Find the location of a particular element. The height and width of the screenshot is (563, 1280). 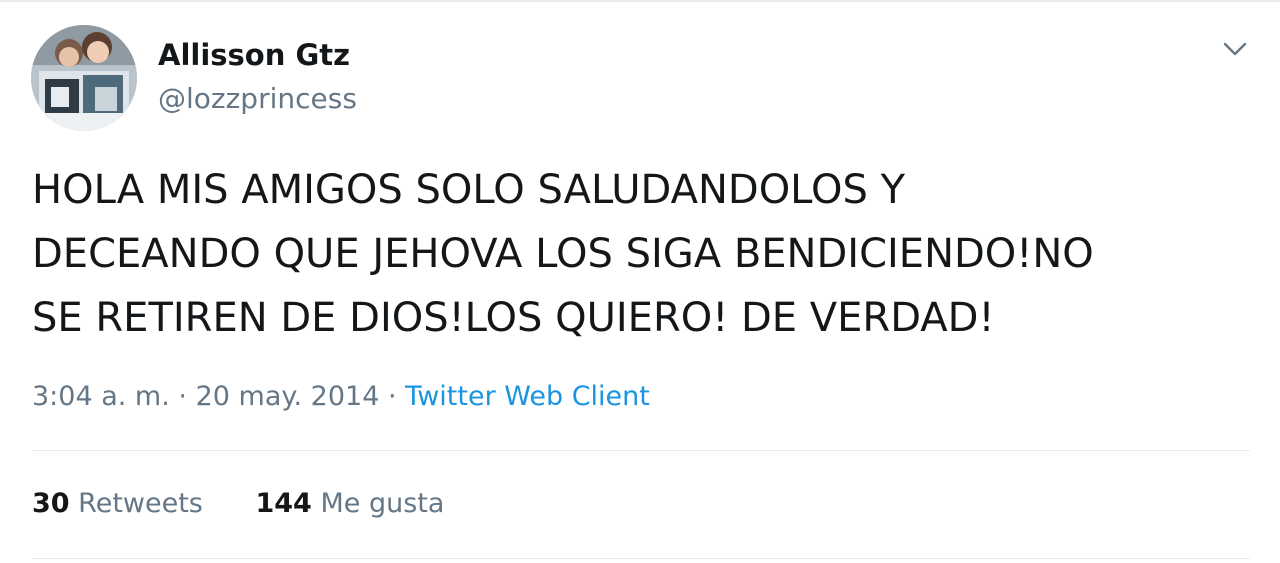

tweet-source-link: Twitter Web Client is located at coordinates (527, 396).